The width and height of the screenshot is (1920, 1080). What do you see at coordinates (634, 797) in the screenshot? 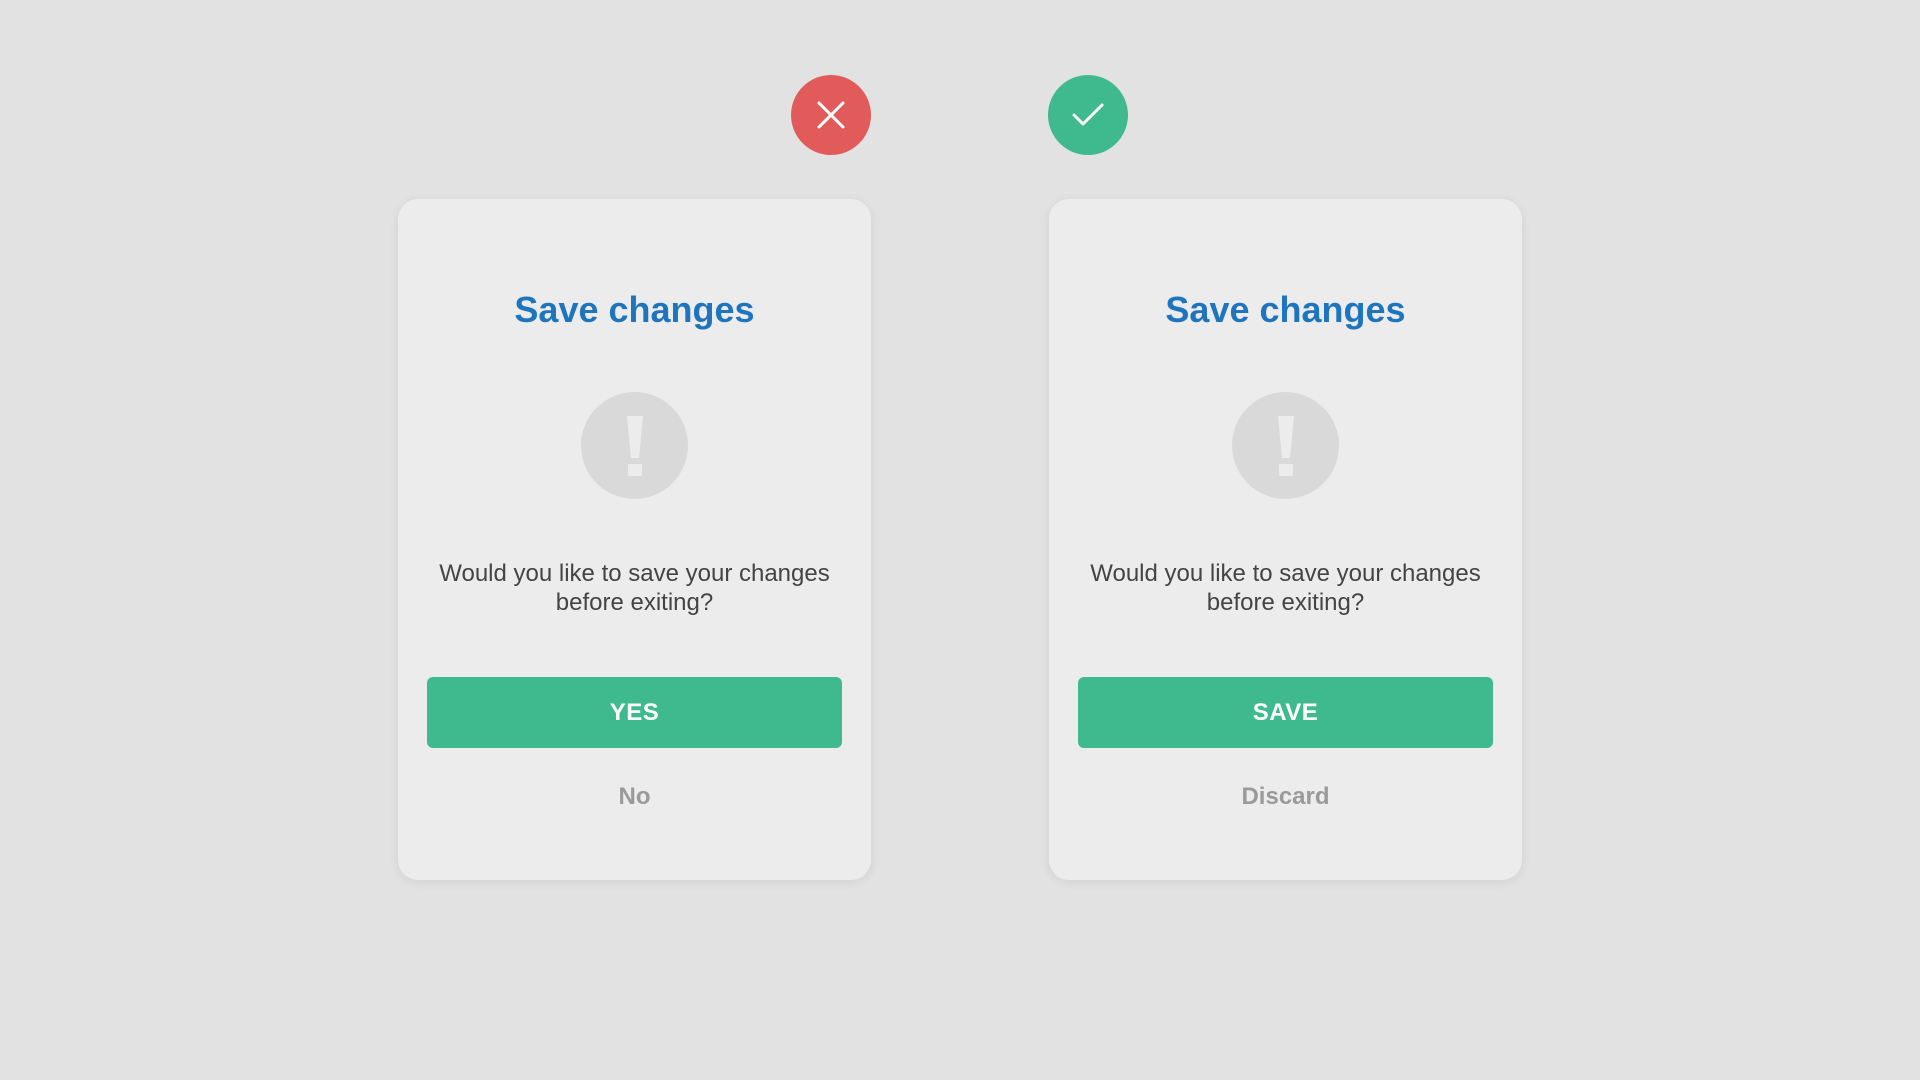
I see `no-link: No` at bounding box center [634, 797].